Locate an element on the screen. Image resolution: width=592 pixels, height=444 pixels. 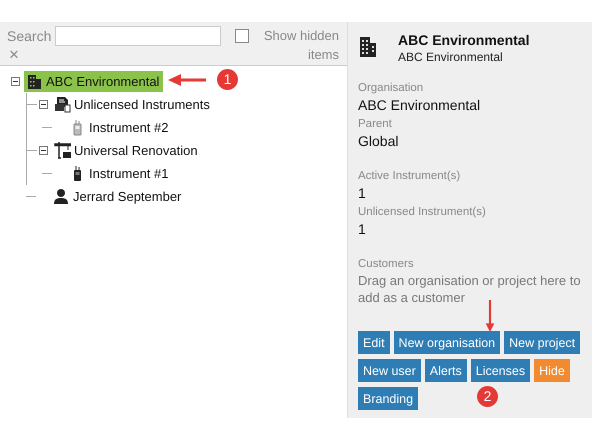
action-button: Branding is located at coordinates (388, 398).